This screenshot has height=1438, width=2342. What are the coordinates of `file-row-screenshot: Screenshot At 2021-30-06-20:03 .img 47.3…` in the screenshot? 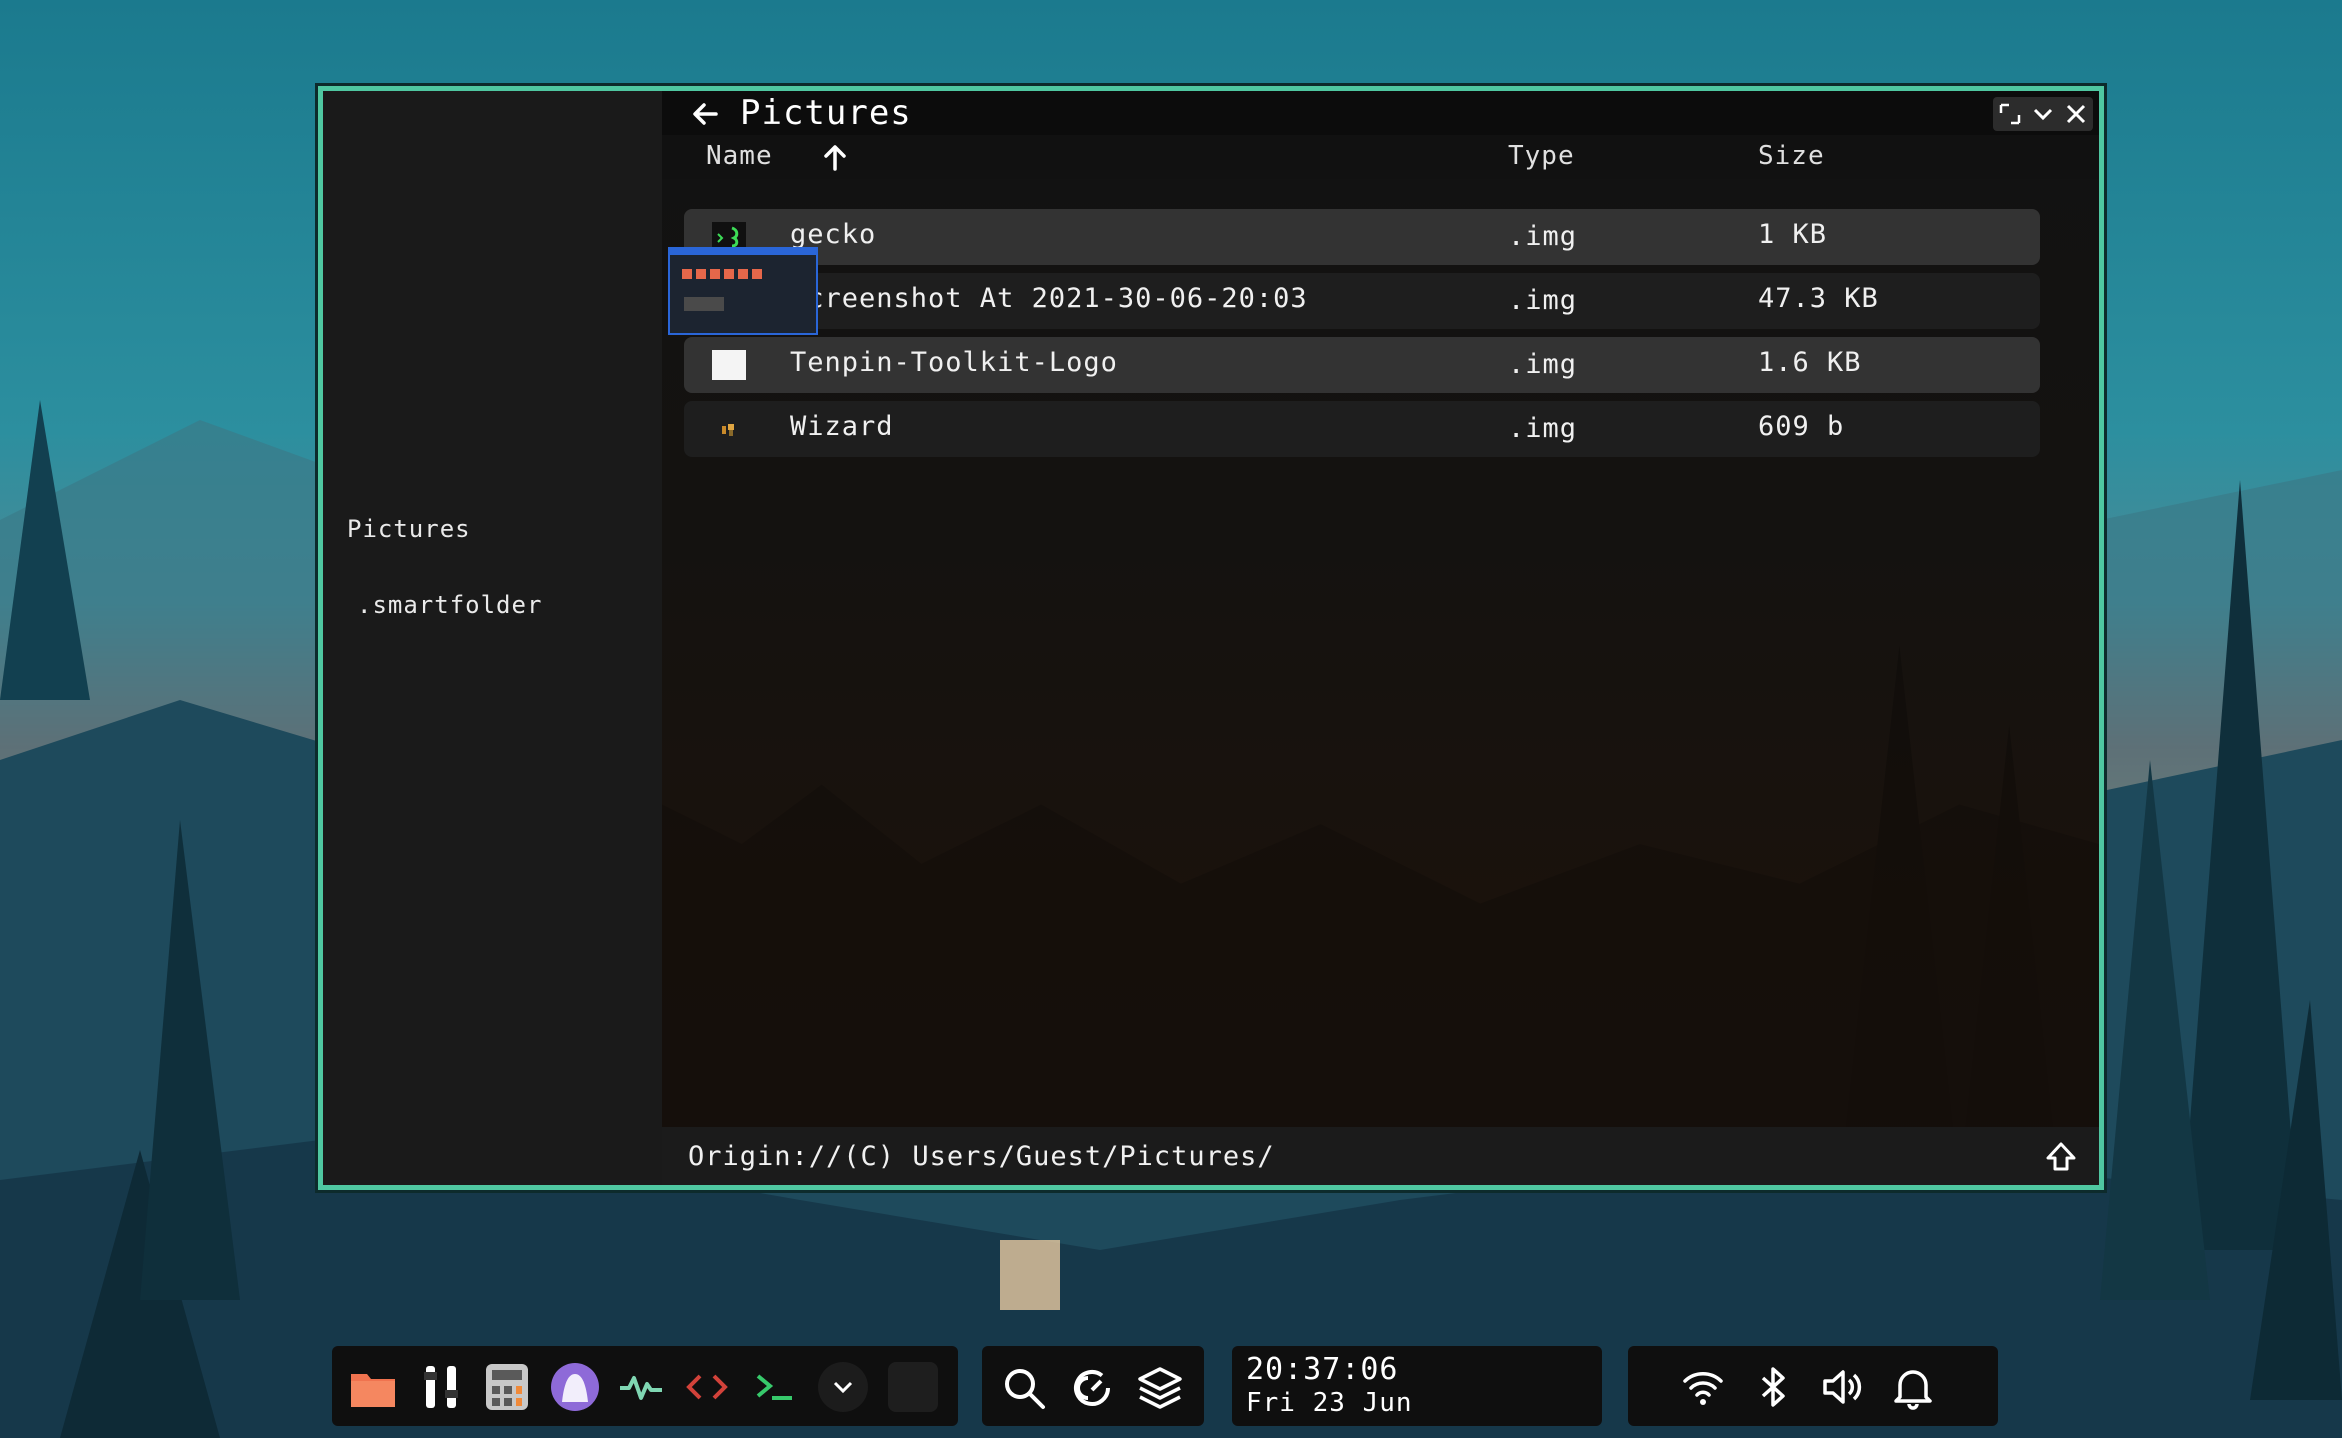 It's located at (1362, 301).